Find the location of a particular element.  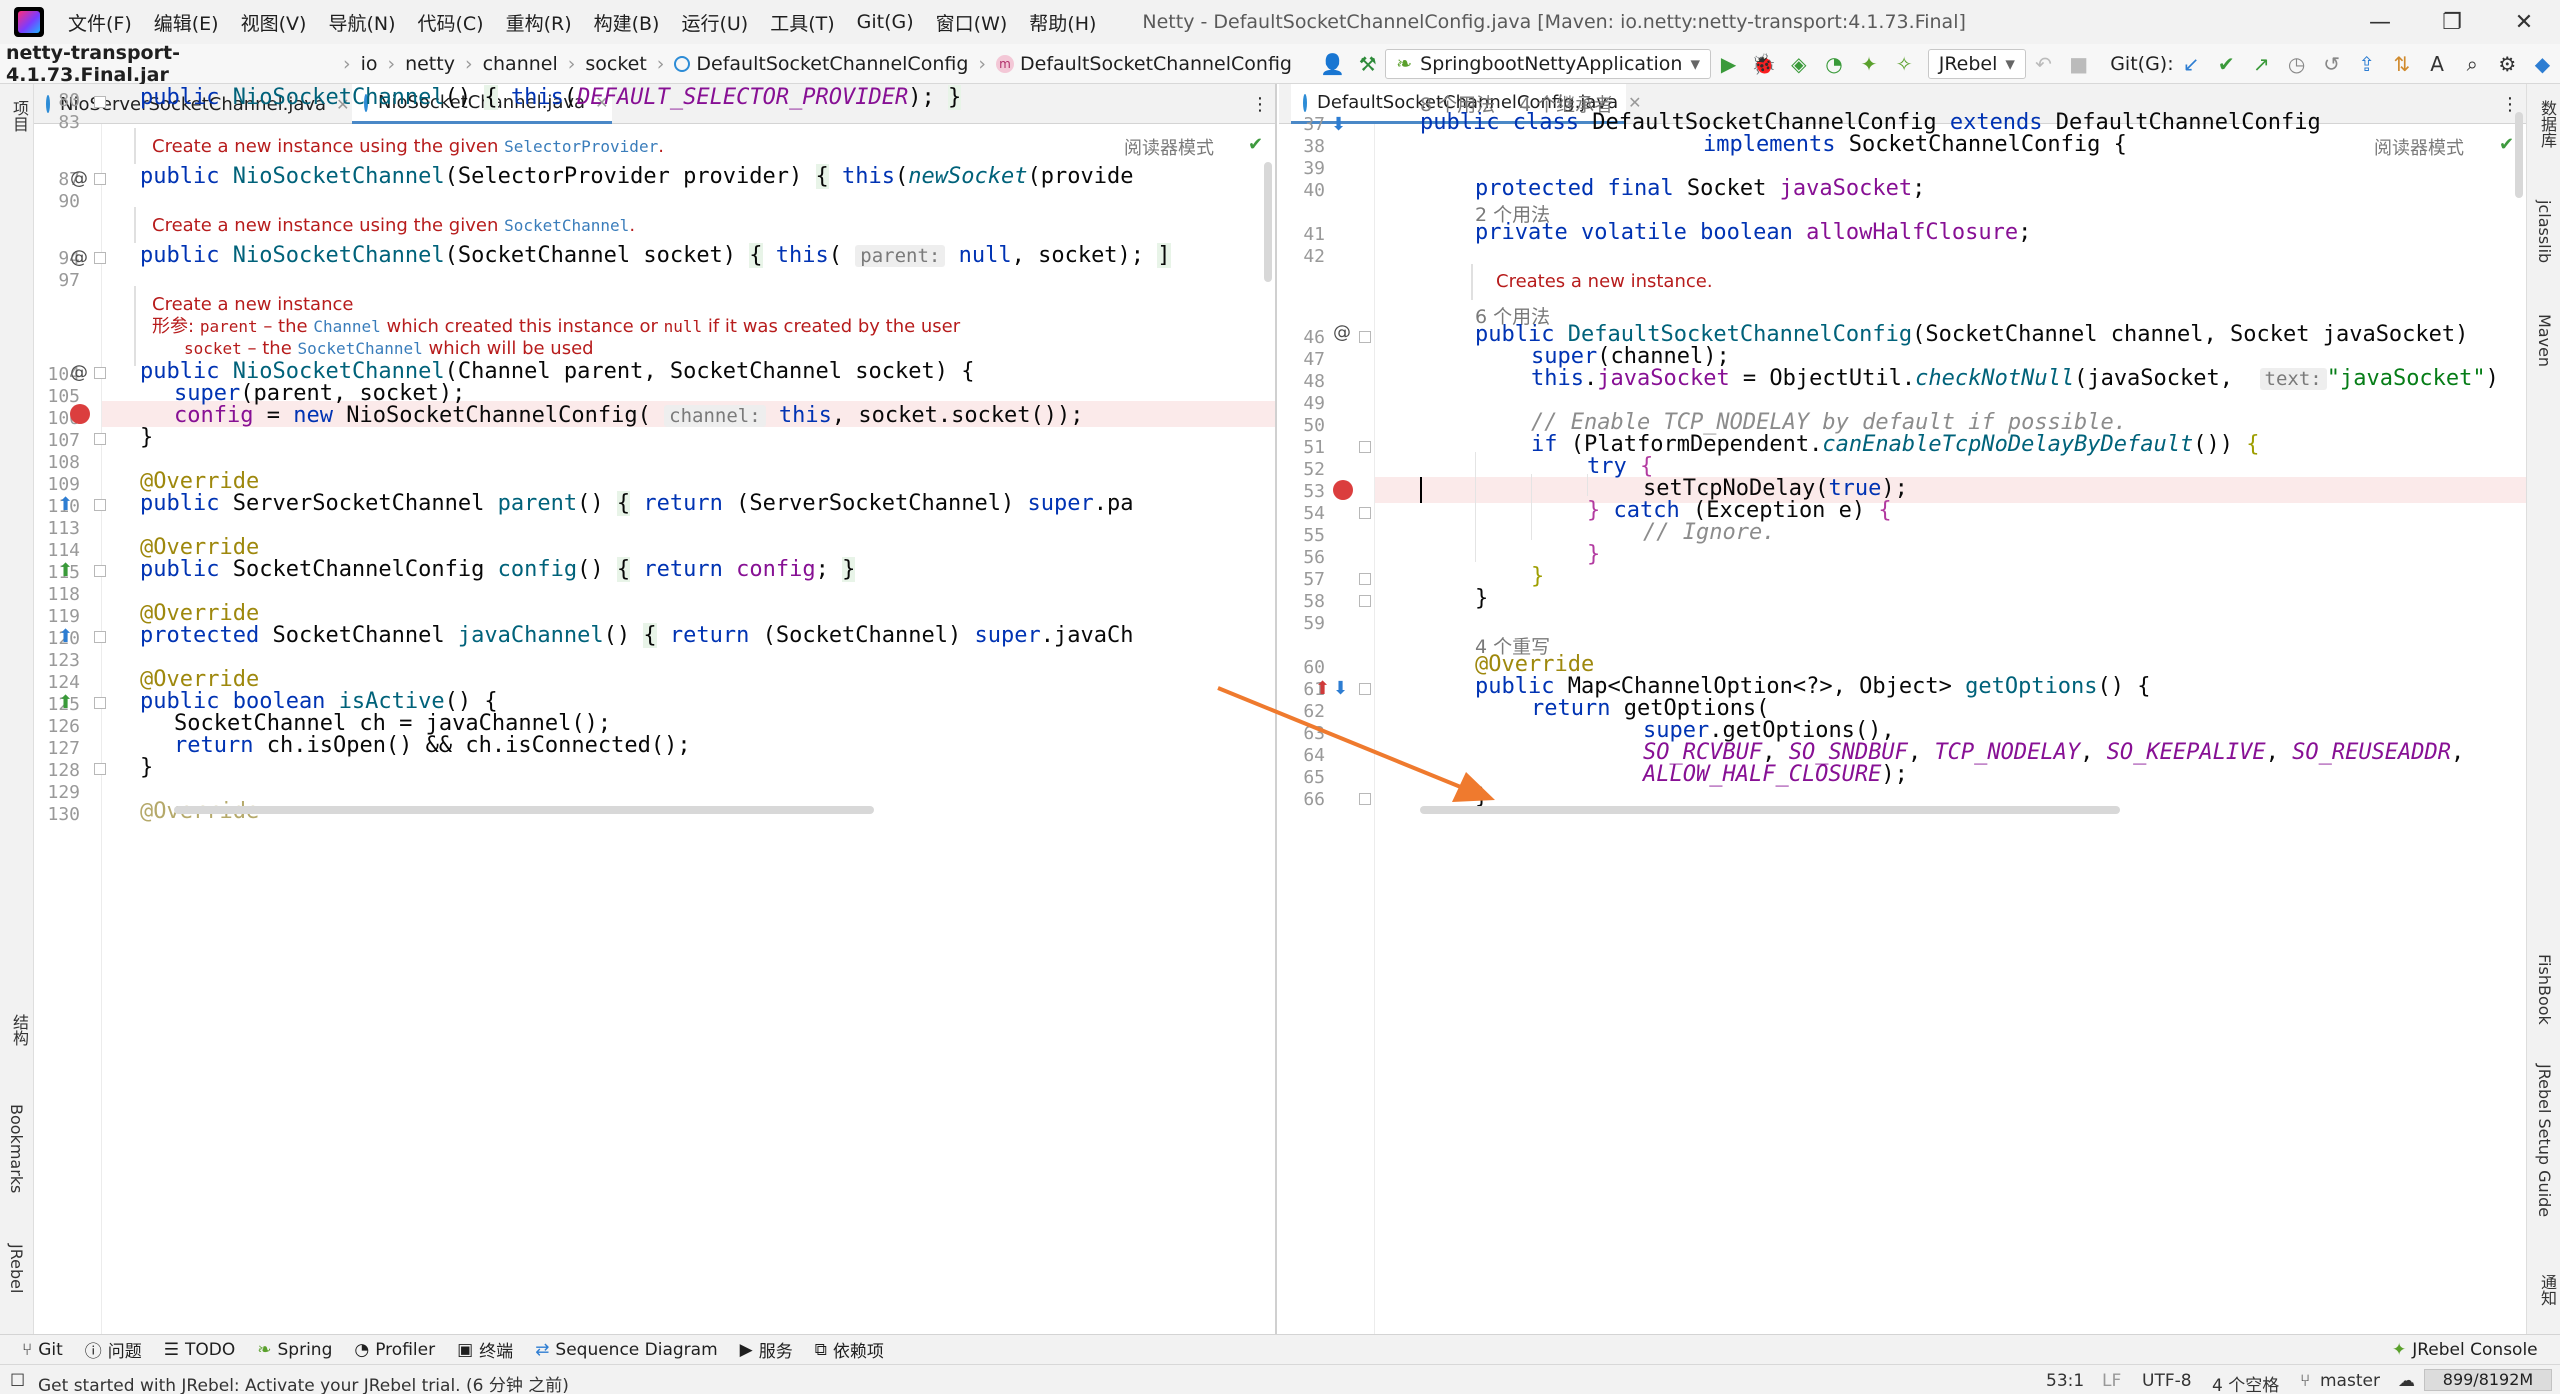

line-separator: LF is located at coordinates (2111, 1381).